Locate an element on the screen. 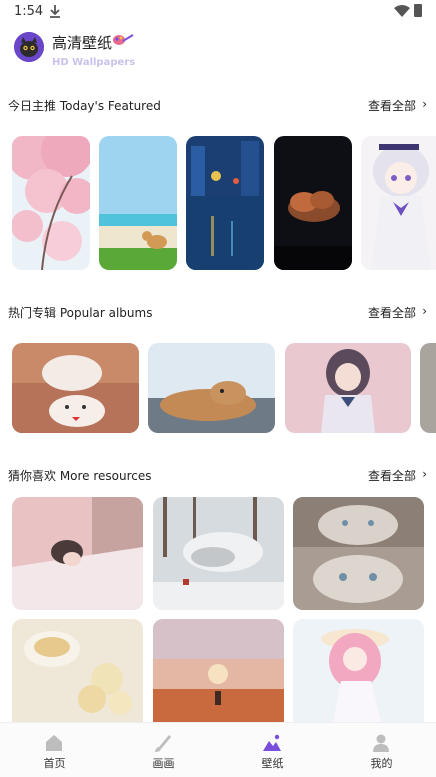  nav-label-me: 我的 is located at coordinates (381, 763).